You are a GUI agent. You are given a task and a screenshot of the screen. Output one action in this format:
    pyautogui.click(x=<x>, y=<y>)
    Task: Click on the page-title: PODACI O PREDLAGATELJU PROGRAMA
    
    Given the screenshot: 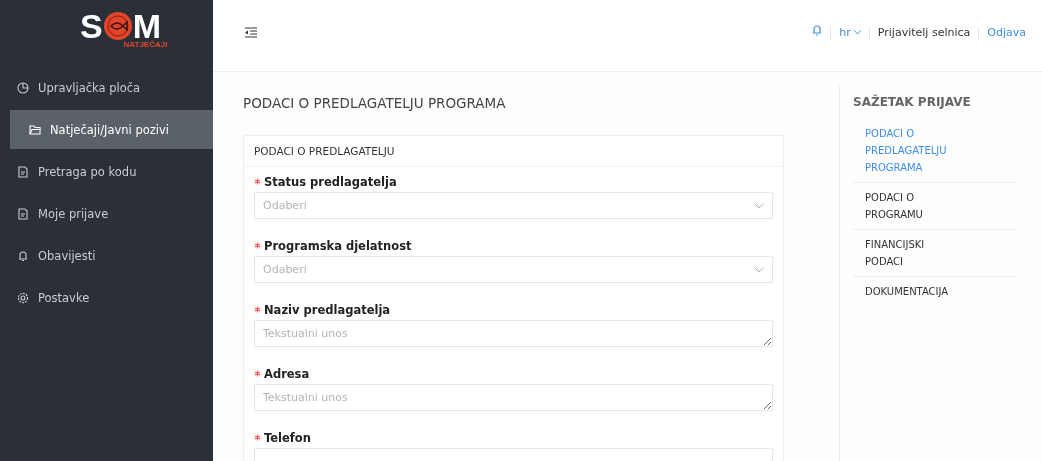 What is the action you would take?
    pyautogui.click(x=375, y=103)
    